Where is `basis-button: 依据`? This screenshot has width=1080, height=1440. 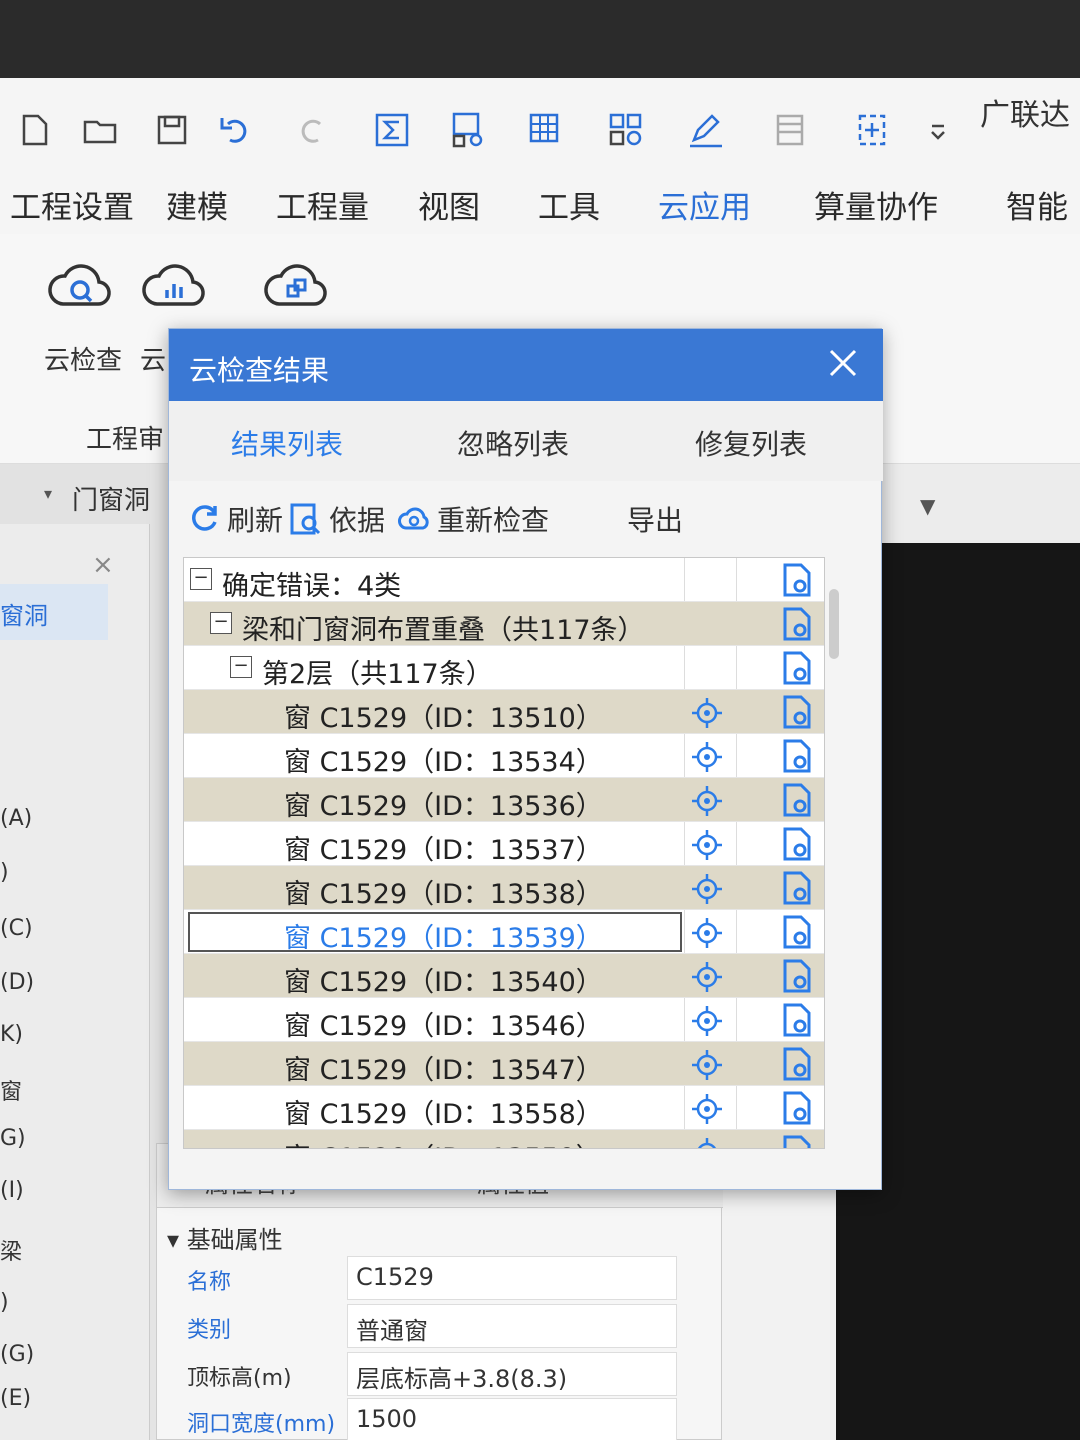
basis-button: 依据 is located at coordinates (337, 519).